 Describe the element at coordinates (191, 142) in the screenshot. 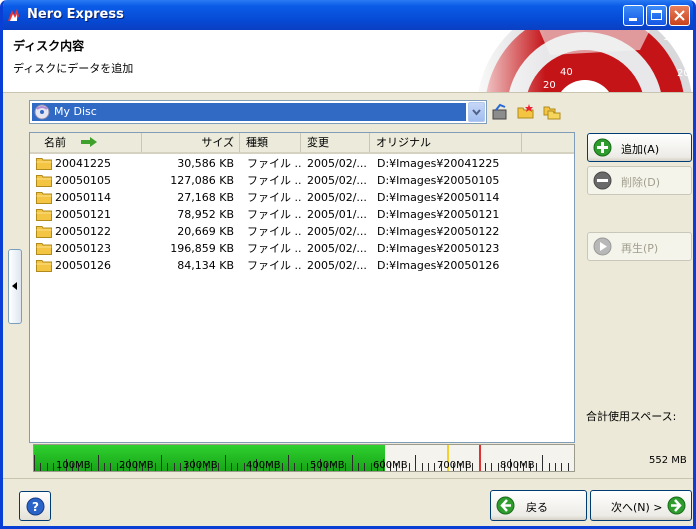

I see `column-header-size: サイズ` at that location.